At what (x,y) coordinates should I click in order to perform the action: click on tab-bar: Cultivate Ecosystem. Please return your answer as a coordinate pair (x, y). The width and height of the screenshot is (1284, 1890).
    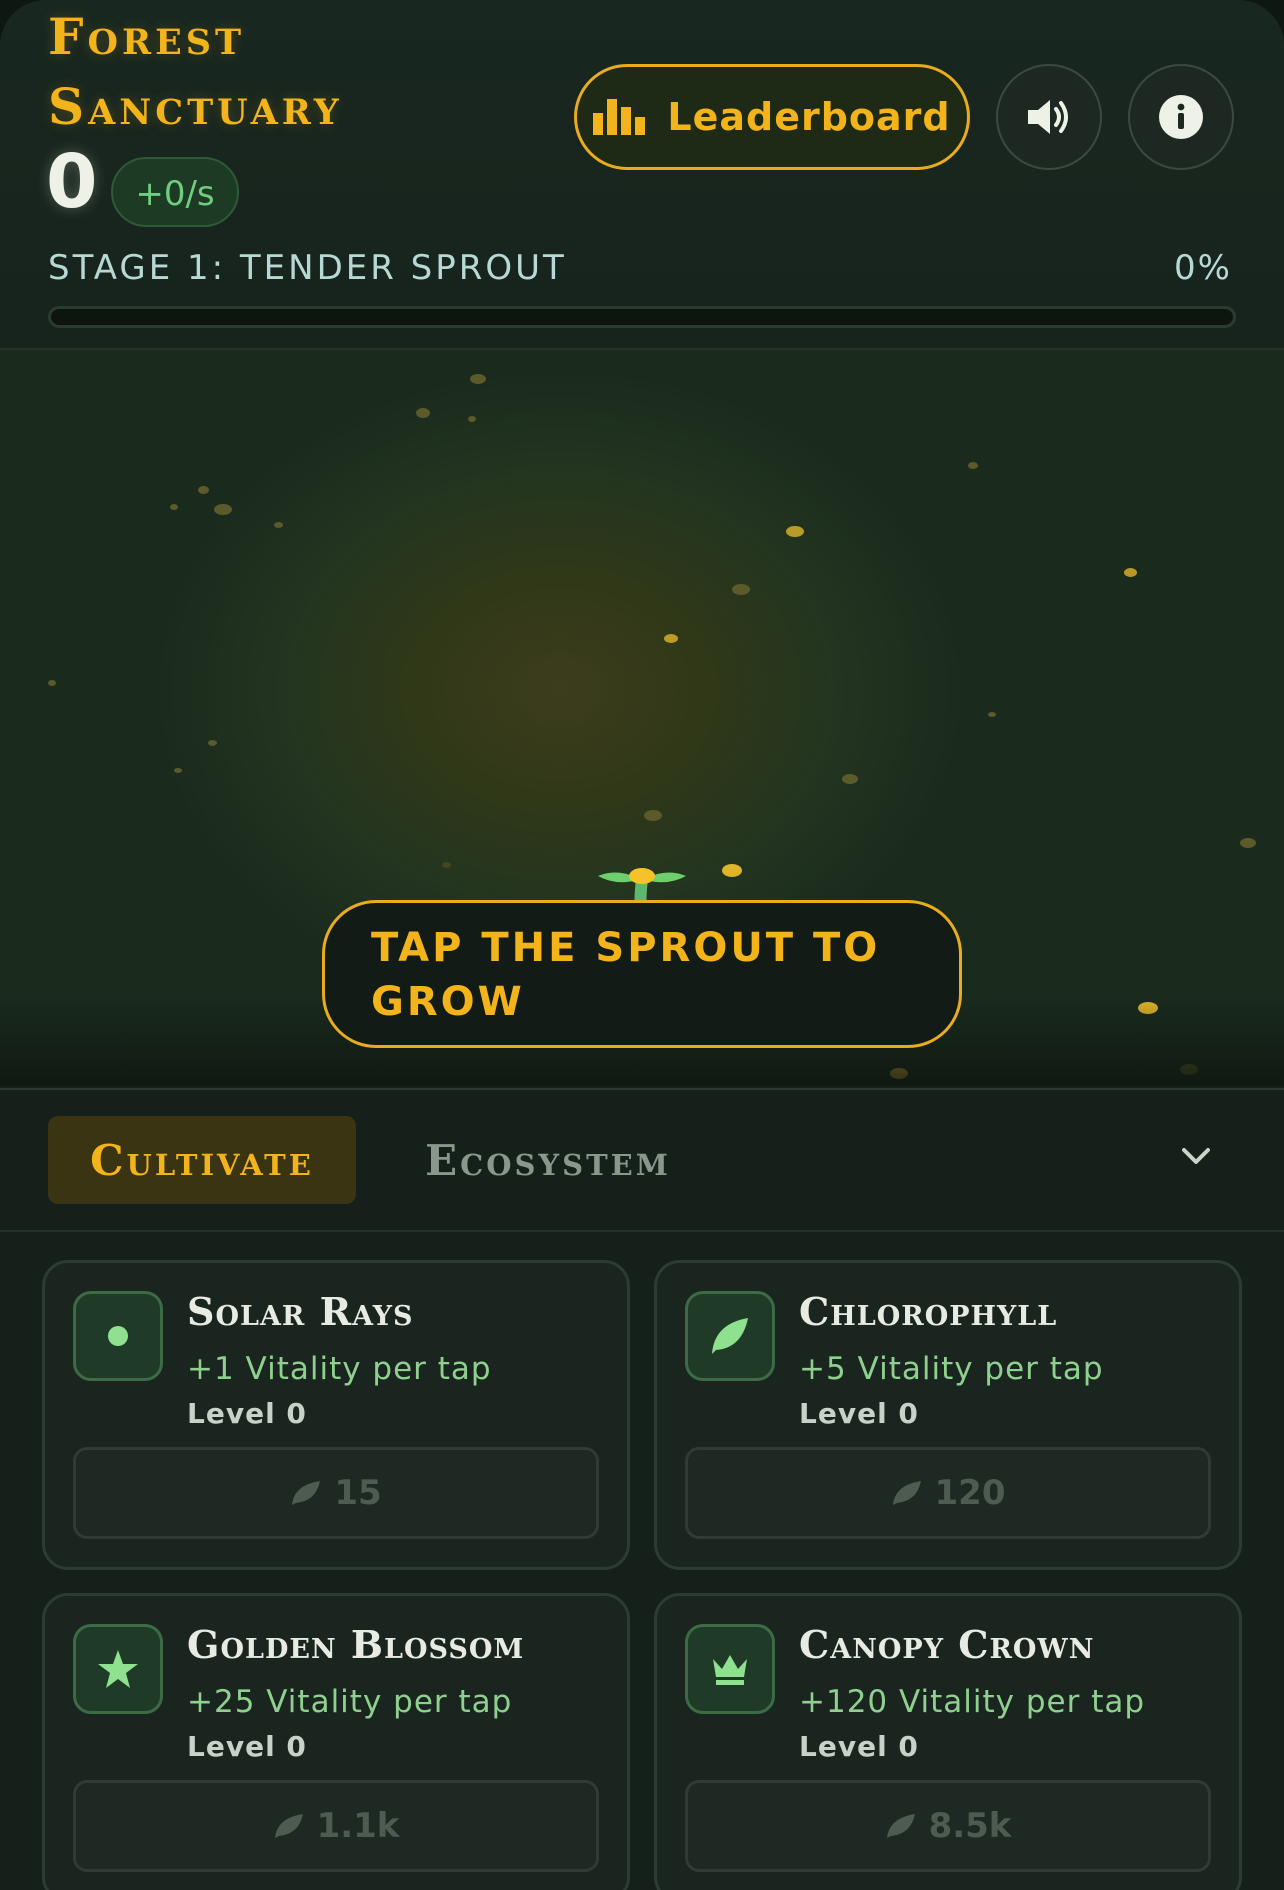
    Looking at the image, I should click on (642, 1160).